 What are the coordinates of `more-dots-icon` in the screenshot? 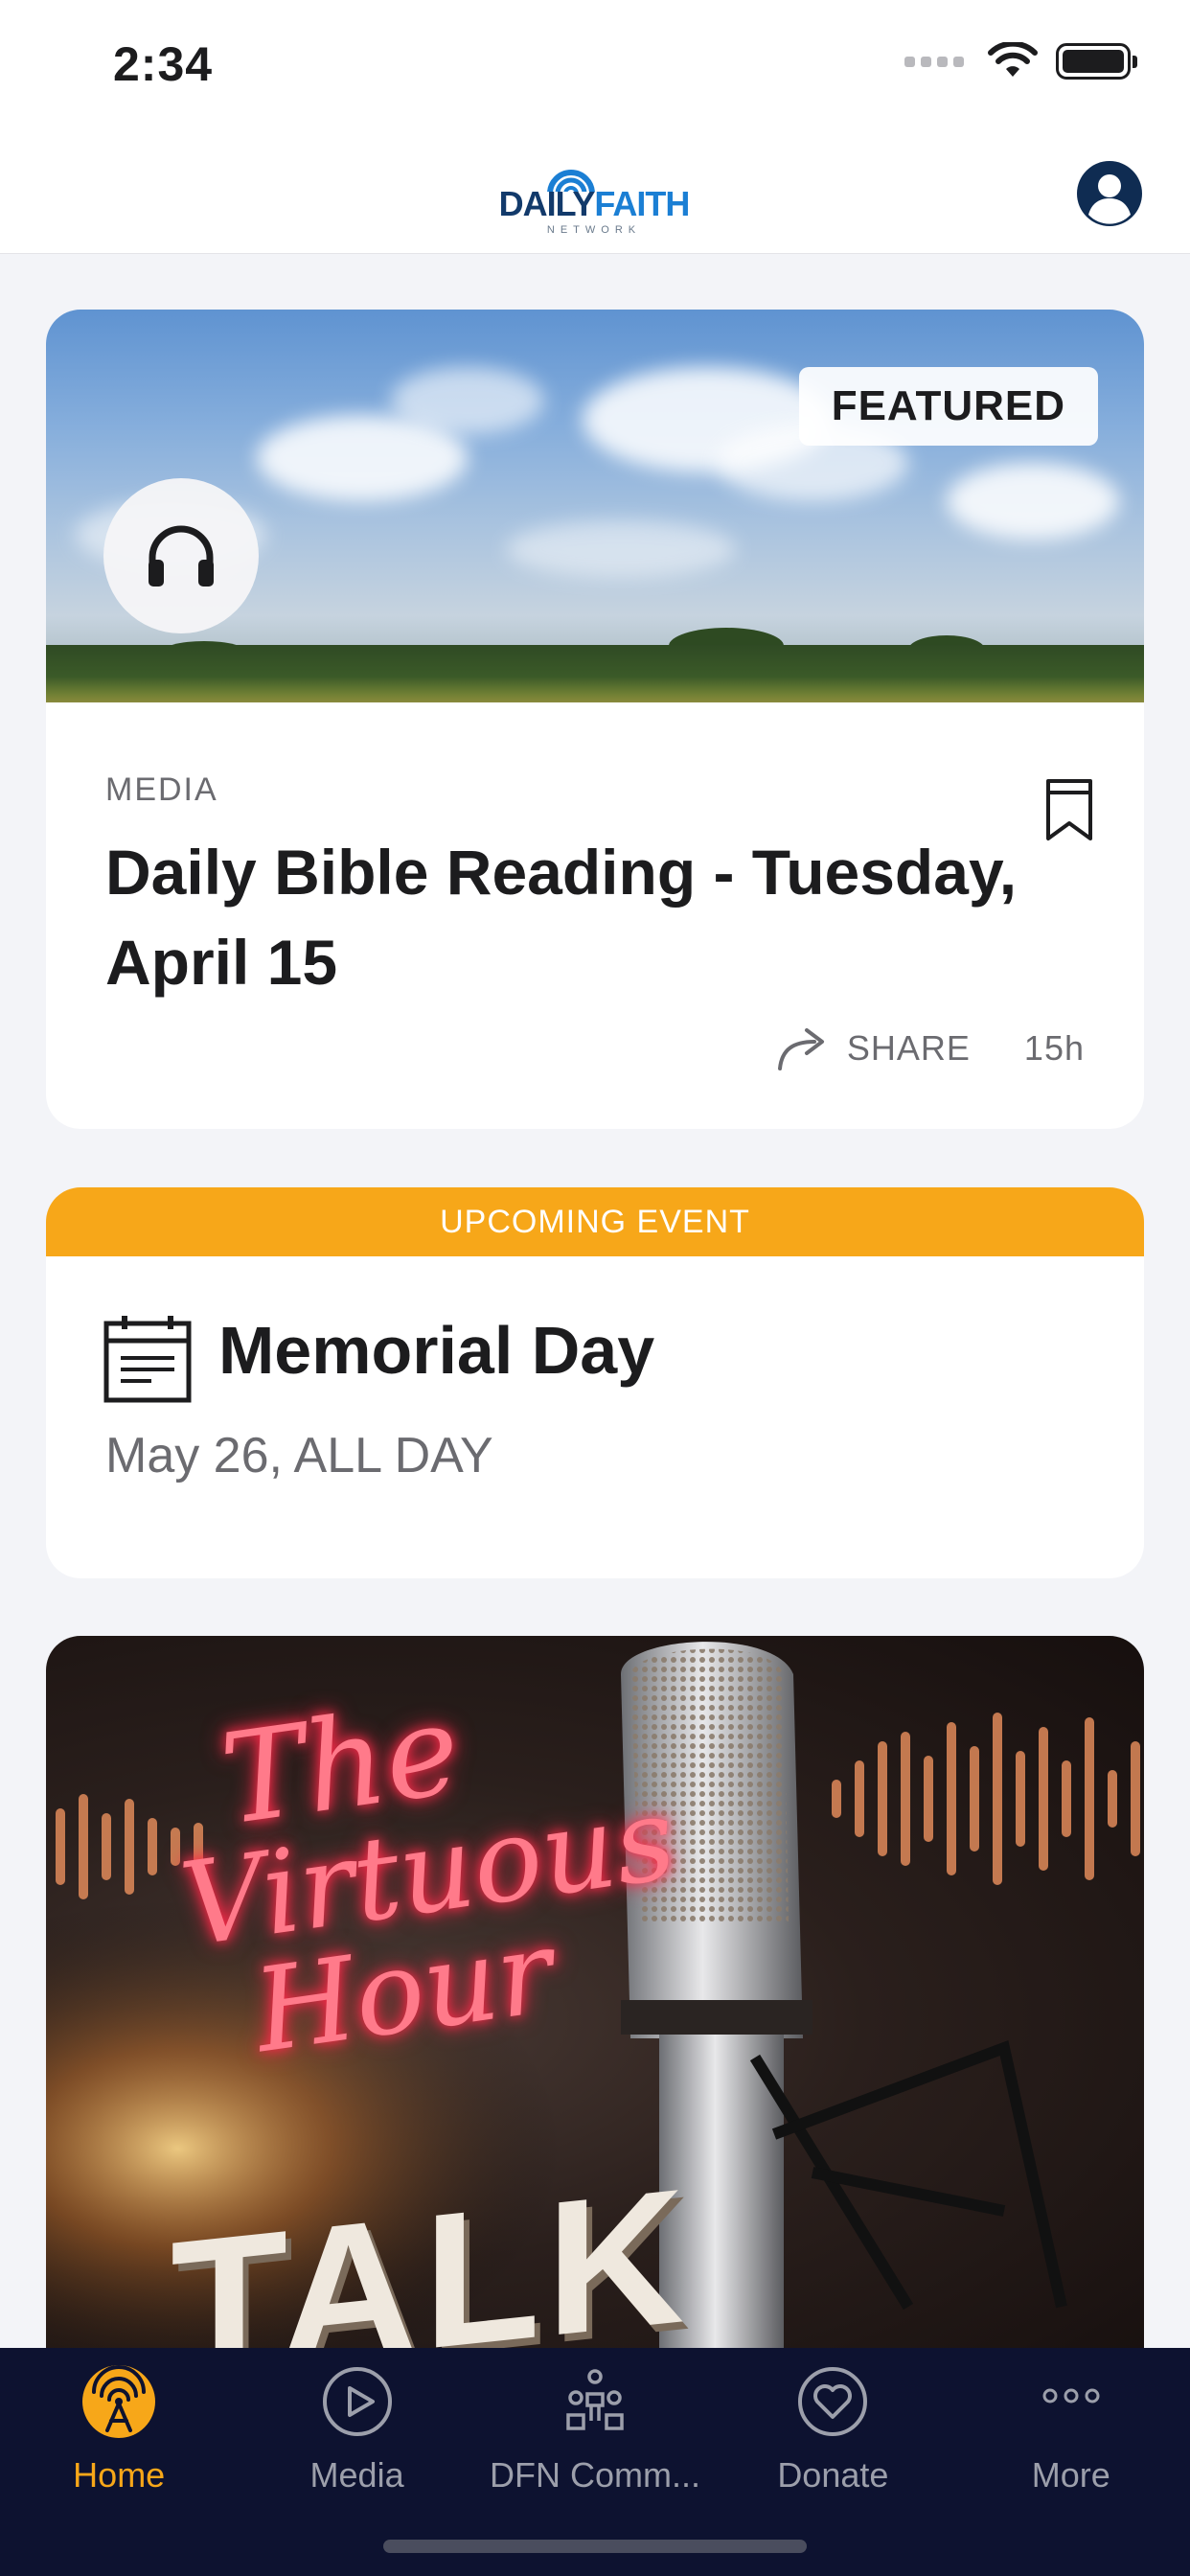 It's located at (1071, 2396).